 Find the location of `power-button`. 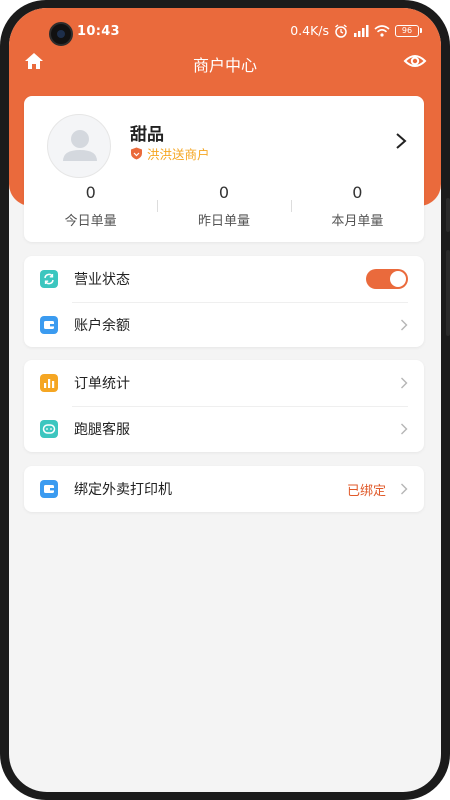

power-button is located at coordinates (448, 293).